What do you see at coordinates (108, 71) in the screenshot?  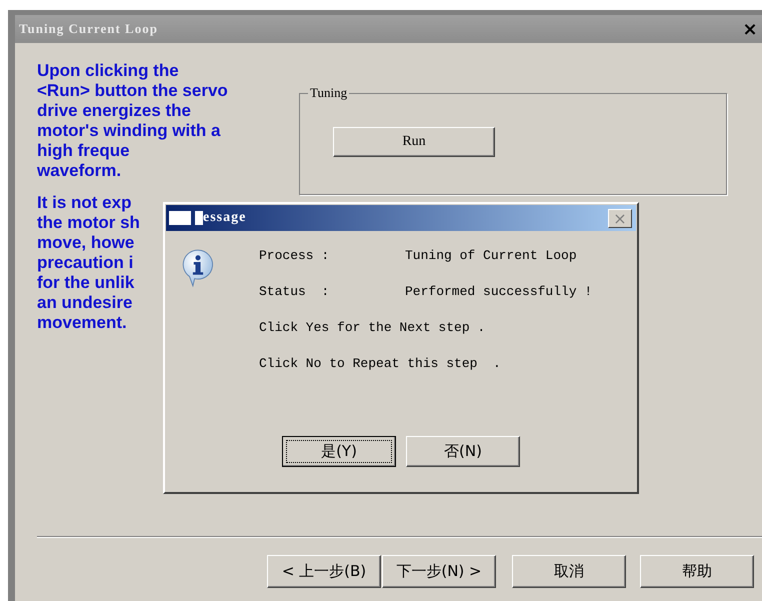 I see `instruction-text: Upon clicking the` at bounding box center [108, 71].